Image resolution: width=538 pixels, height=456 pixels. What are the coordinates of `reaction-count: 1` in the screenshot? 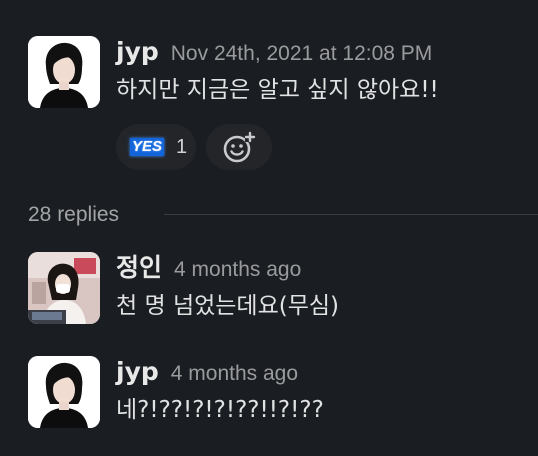 It's located at (182, 146).